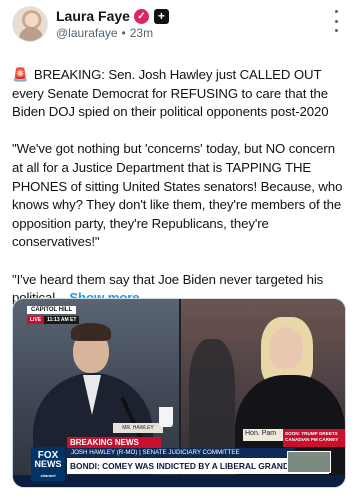  I want to click on avatar, so click(30, 24).